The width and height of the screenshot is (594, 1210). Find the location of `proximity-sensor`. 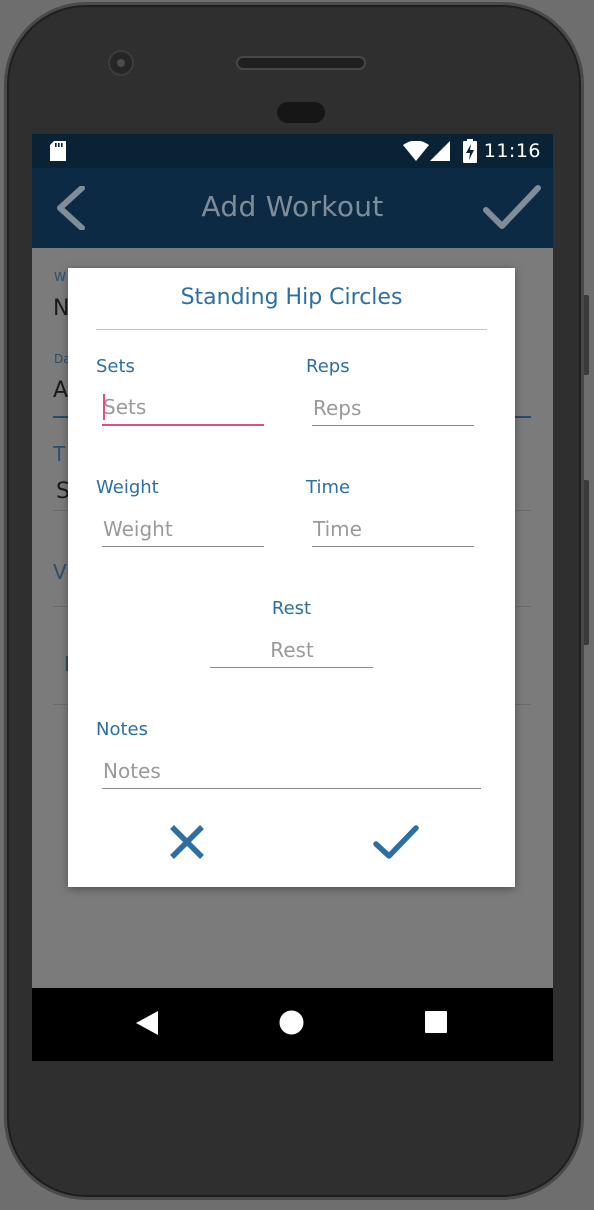

proximity-sensor is located at coordinates (301, 112).